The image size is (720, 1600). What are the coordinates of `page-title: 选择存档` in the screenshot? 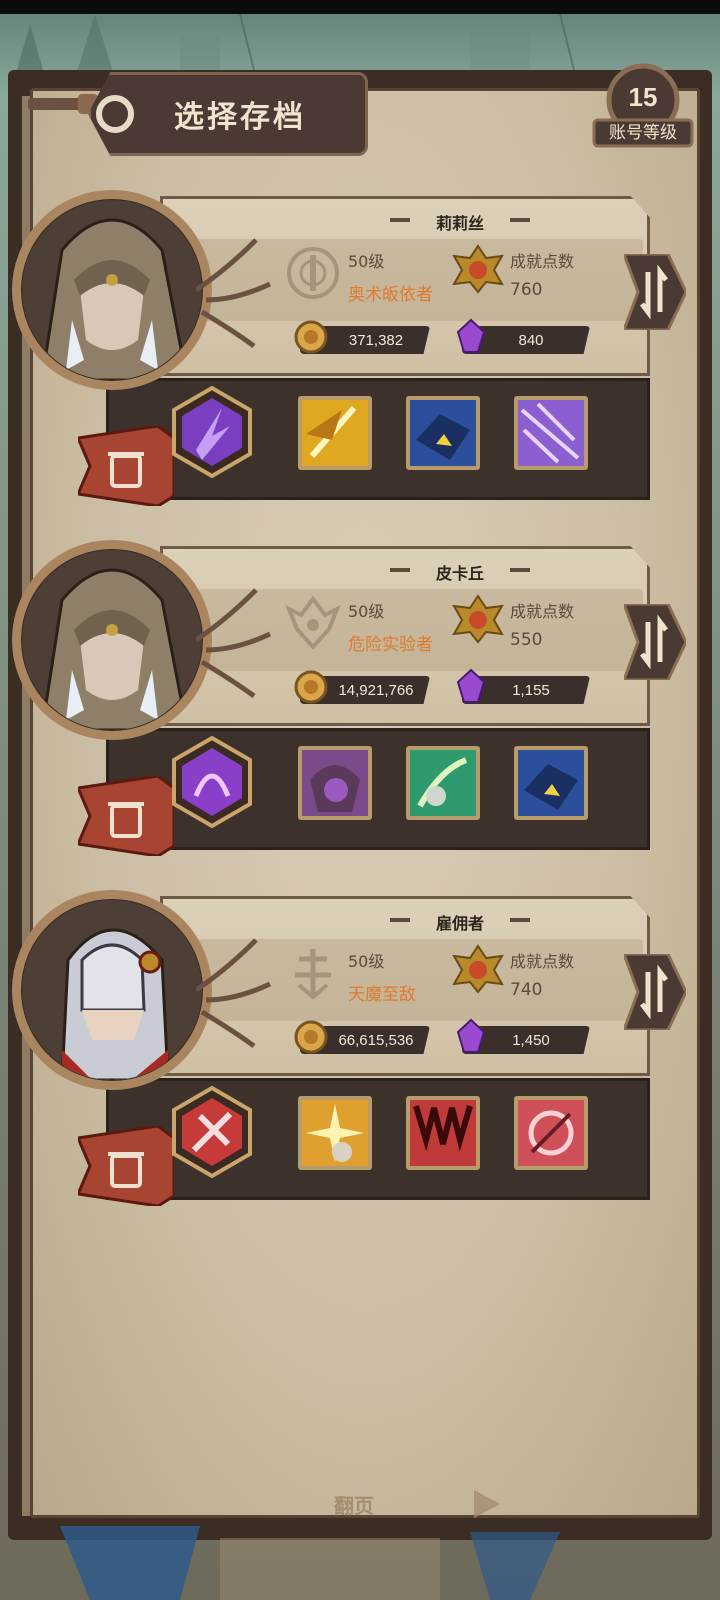 It's located at (240, 117).